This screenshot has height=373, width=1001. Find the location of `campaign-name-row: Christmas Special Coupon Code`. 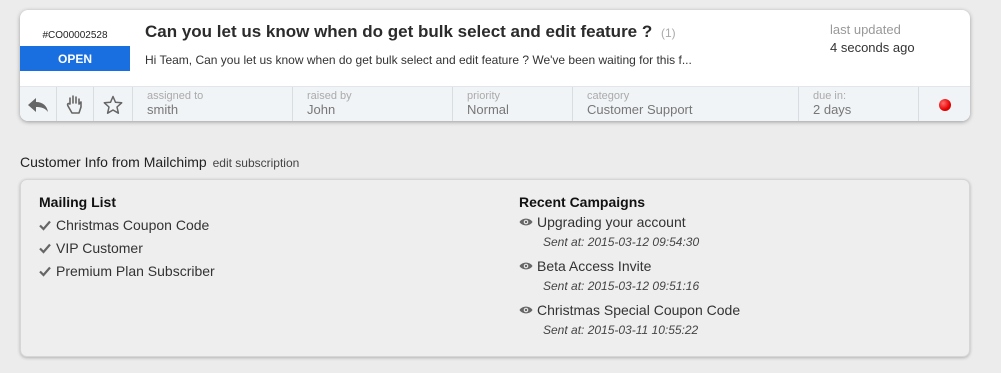

campaign-name-row: Christmas Special Coupon Code is located at coordinates (629, 310).